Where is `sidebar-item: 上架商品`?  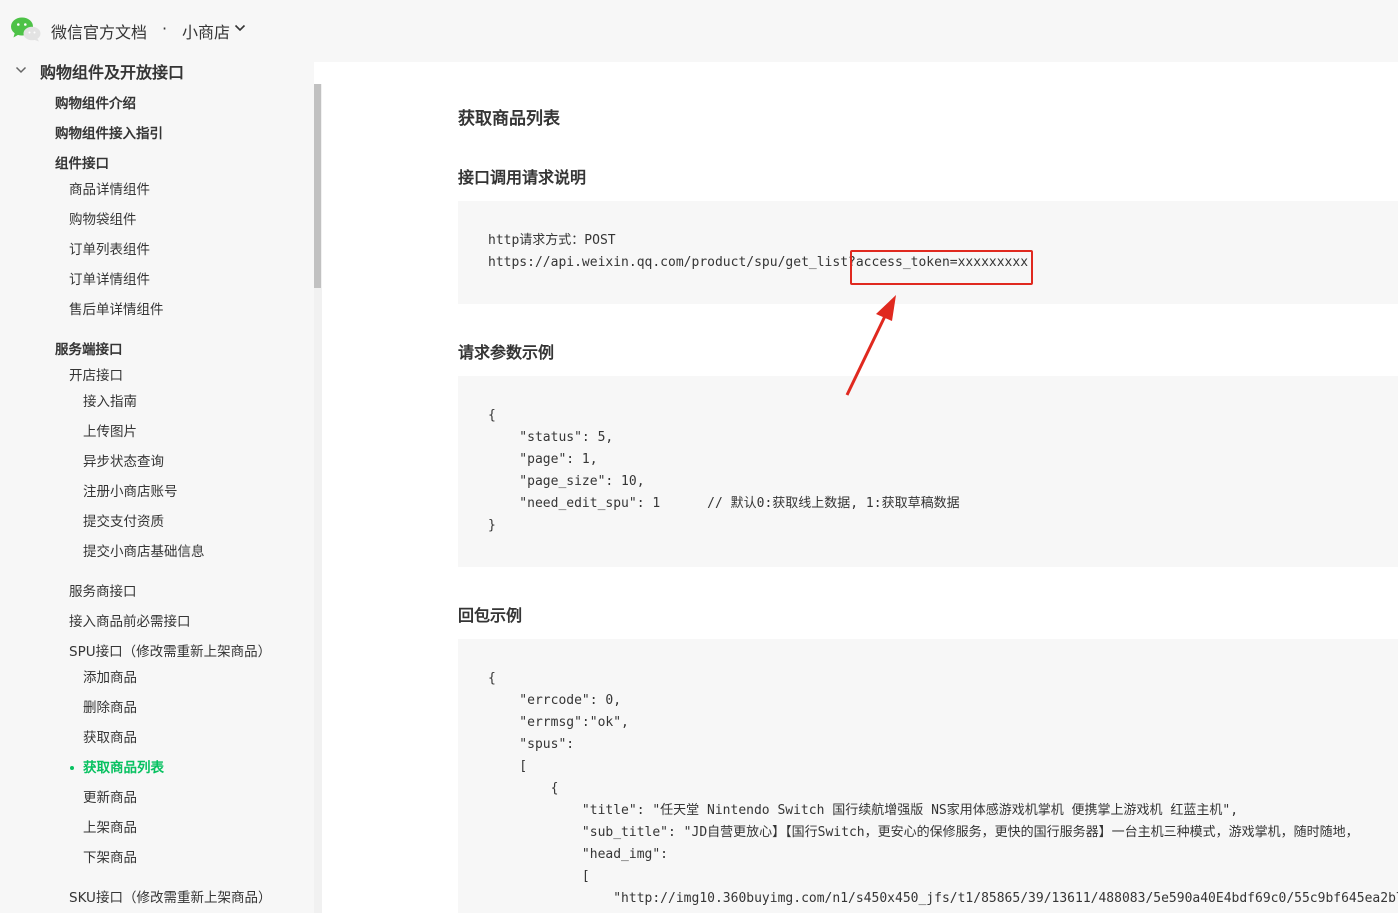
sidebar-item: 上架商品 is located at coordinates (110, 828).